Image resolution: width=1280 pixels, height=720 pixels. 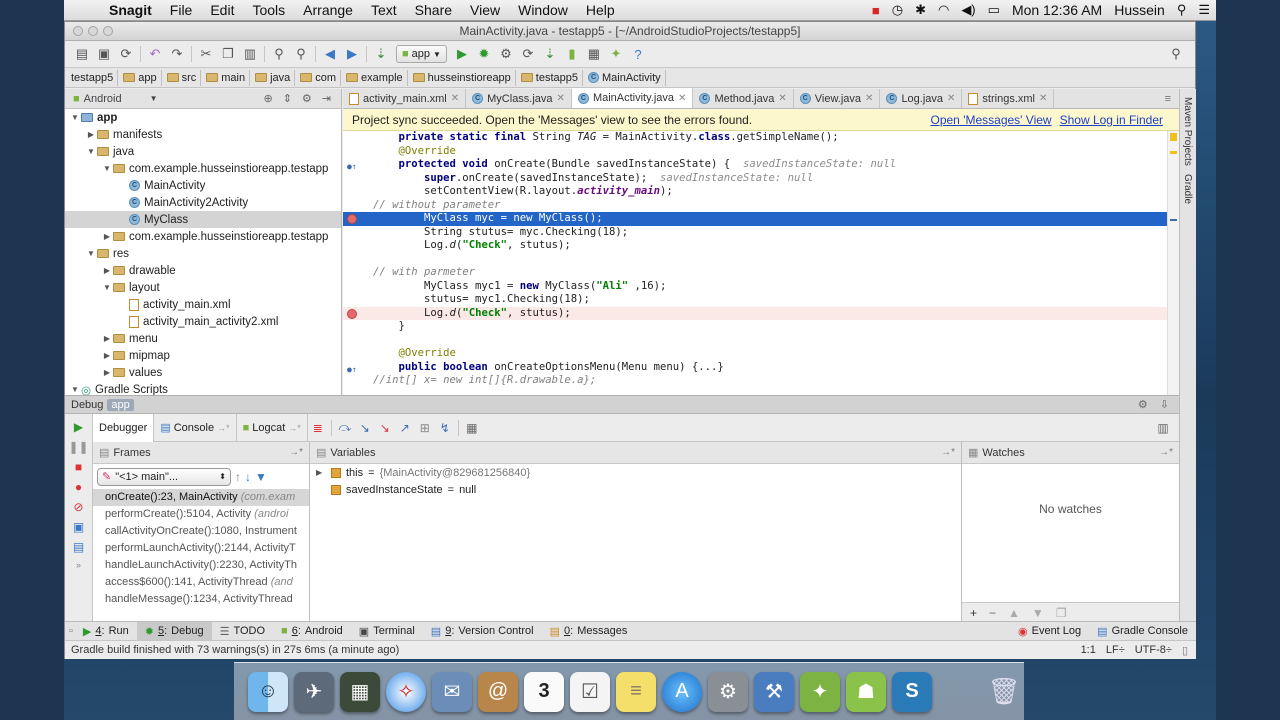 I want to click on editor-tab: C Log.java ✕, so click(x=921, y=98).